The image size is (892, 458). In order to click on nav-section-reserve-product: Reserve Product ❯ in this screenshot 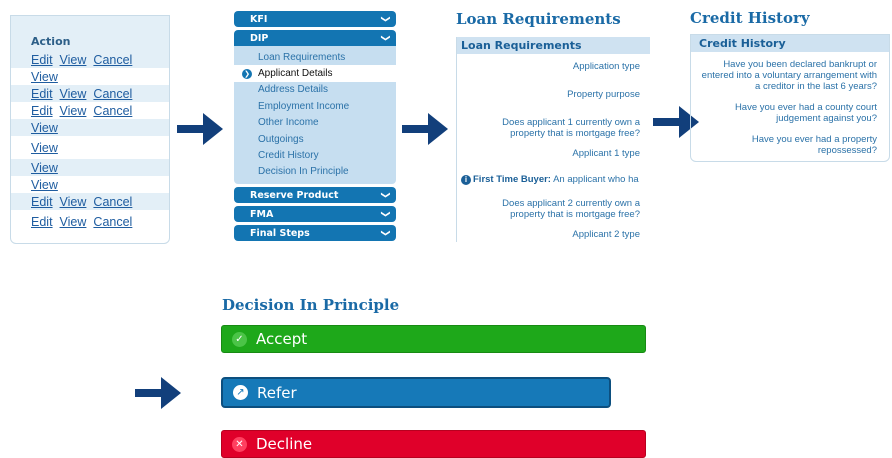, I will do `click(315, 195)`.